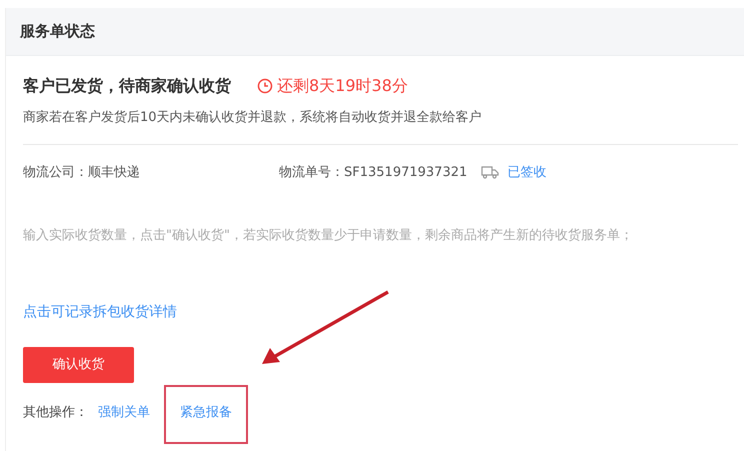 The image size is (744, 451). Describe the element at coordinates (82, 173) in the screenshot. I see `logistics-company: 物流公司：顺丰快递` at that location.